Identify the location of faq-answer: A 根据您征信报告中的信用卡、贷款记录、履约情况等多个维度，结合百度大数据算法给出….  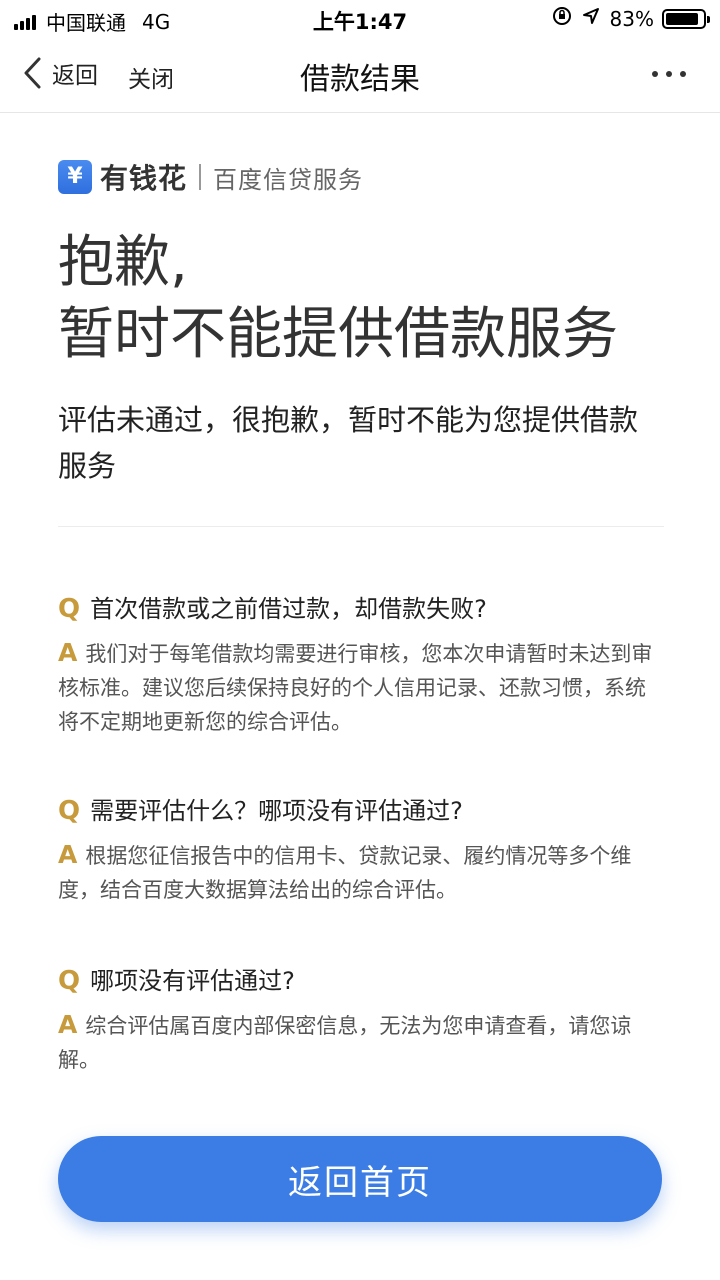
(361, 872).